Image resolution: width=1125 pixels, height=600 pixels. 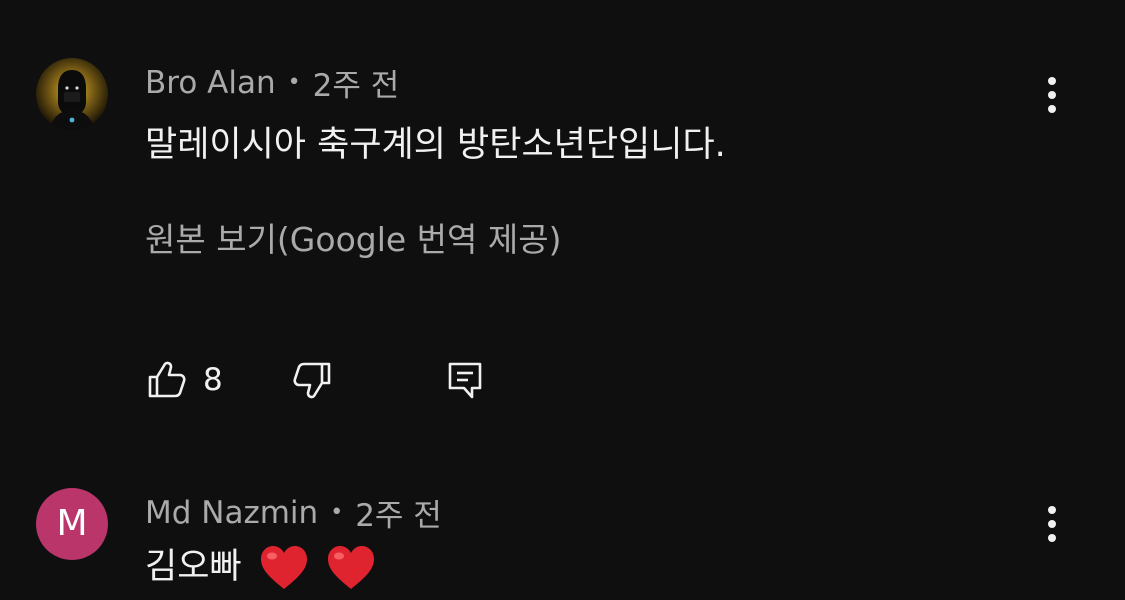 What do you see at coordinates (231, 513) in the screenshot?
I see `author-name: Md Nazmin` at bounding box center [231, 513].